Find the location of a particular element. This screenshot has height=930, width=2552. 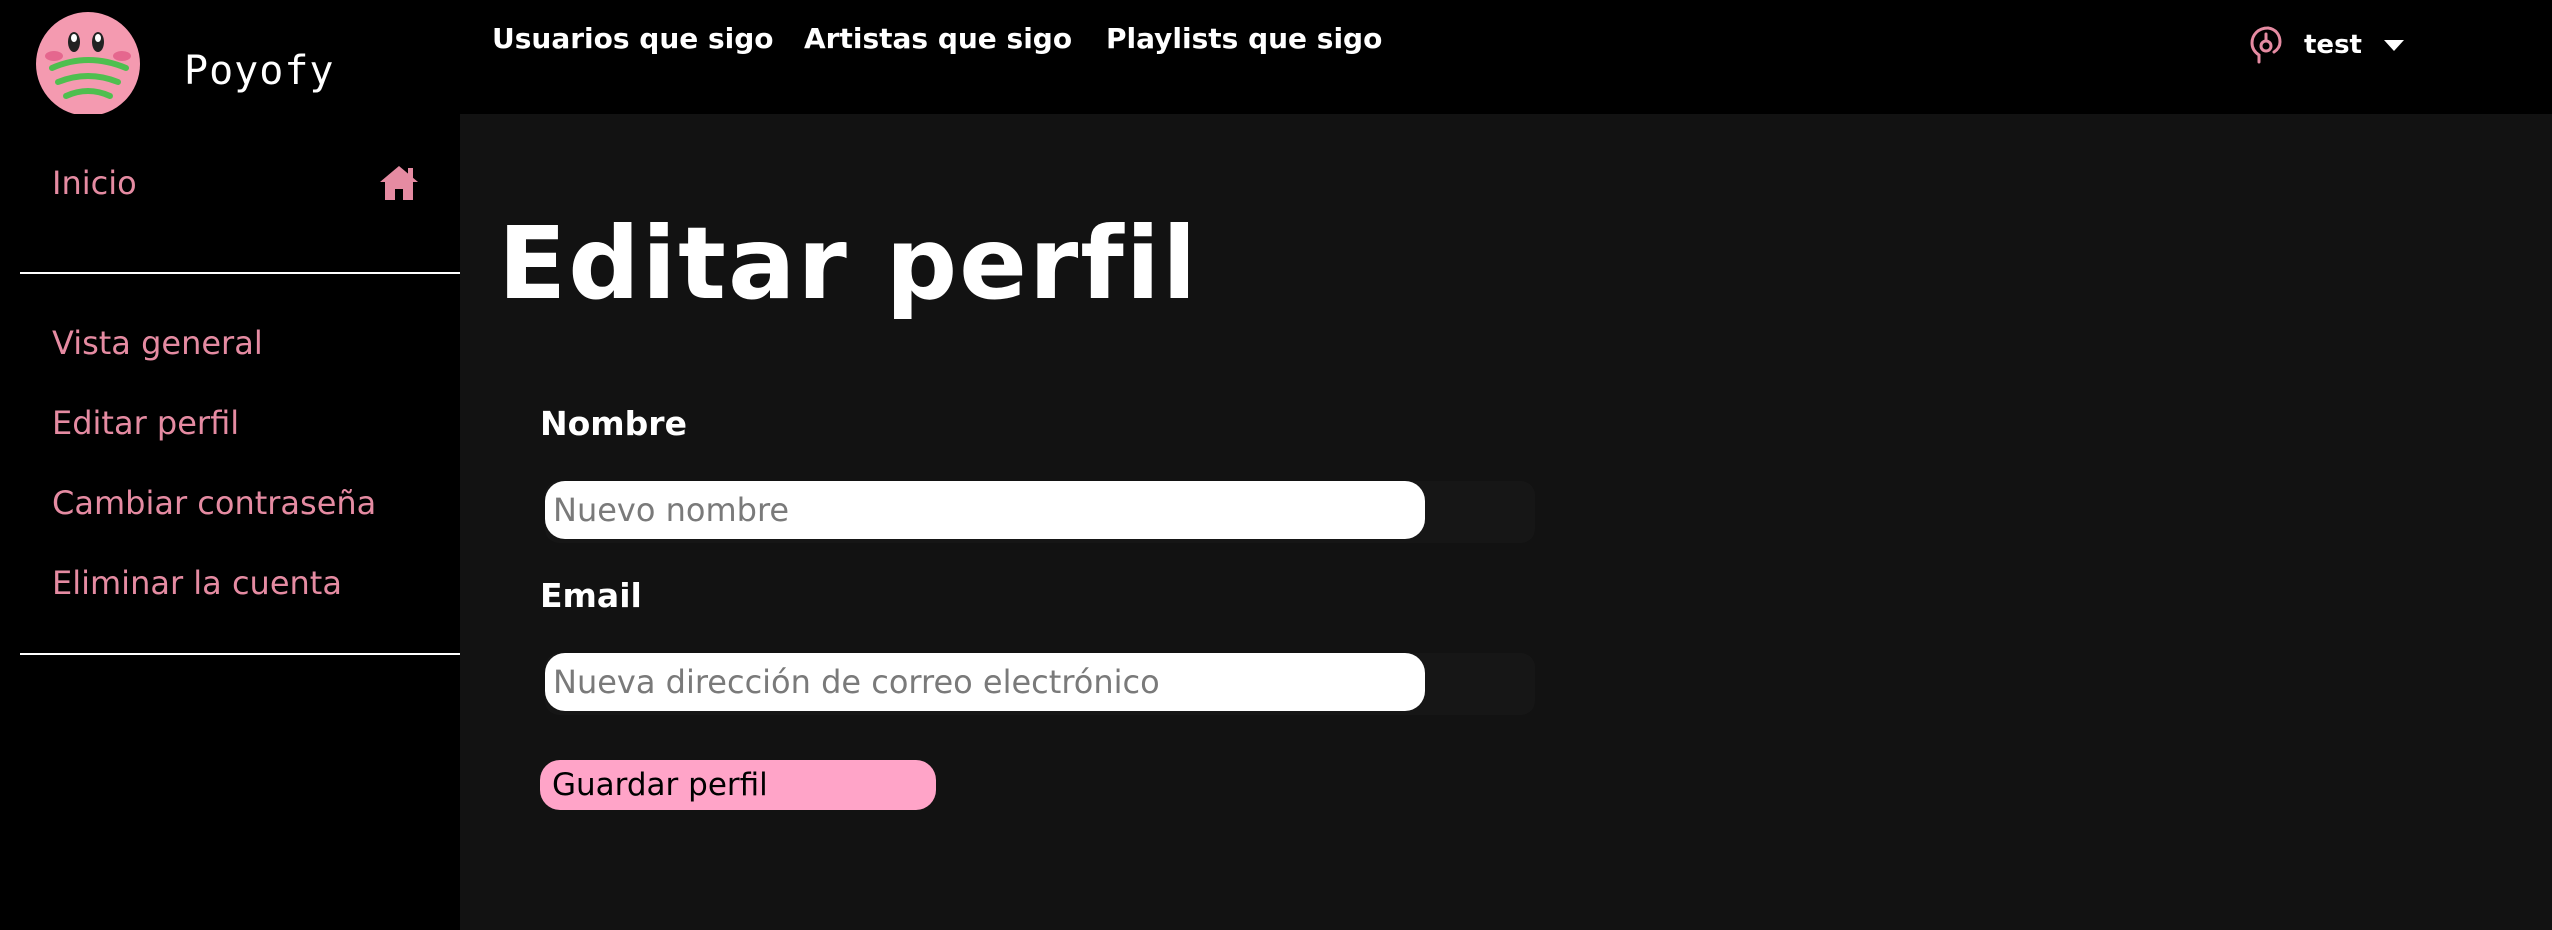

email-label: Email is located at coordinates (591, 595).